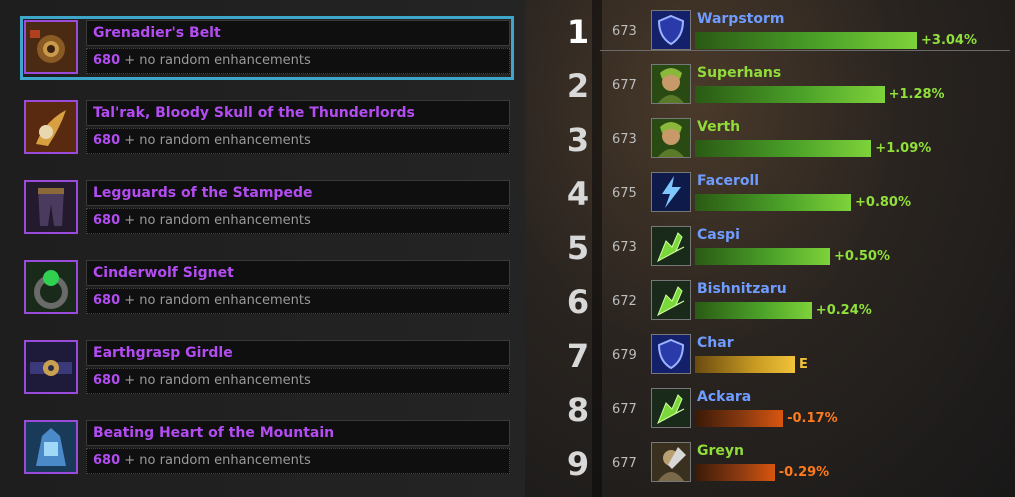 This screenshot has width=1015, height=497. I want to click on ranking-row: 6 672 Bishnitzaru +0.24%, so click(785, 304).